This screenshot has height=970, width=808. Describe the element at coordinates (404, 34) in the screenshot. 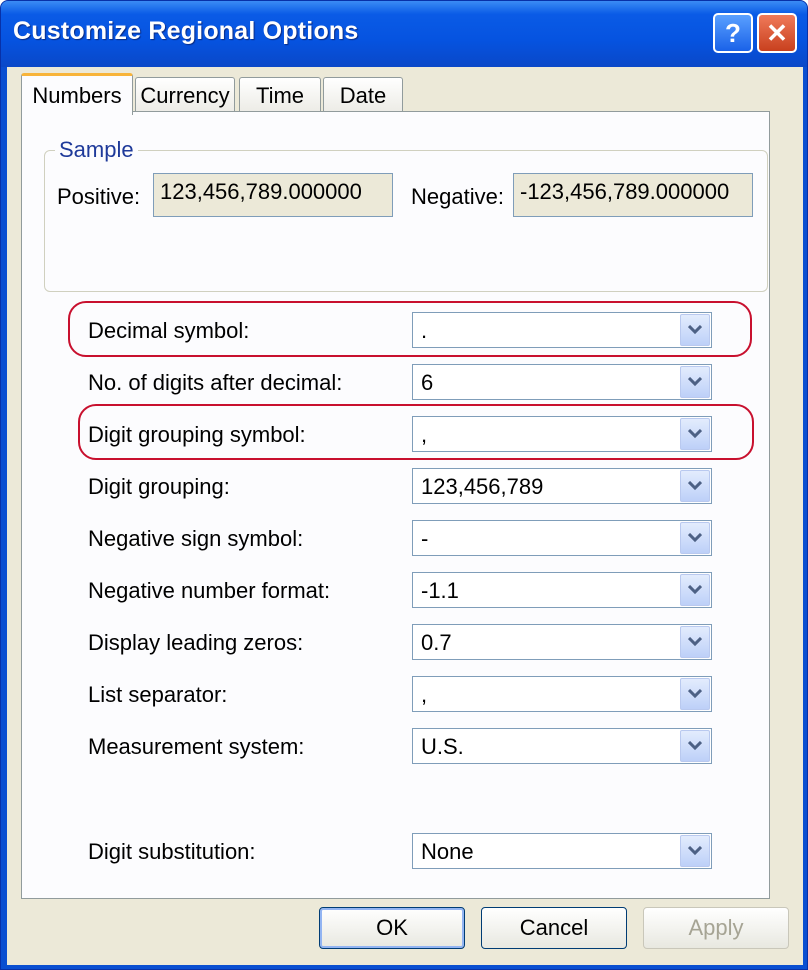

I see `title-bar: Customize Regional Options ? ✕` at that location.